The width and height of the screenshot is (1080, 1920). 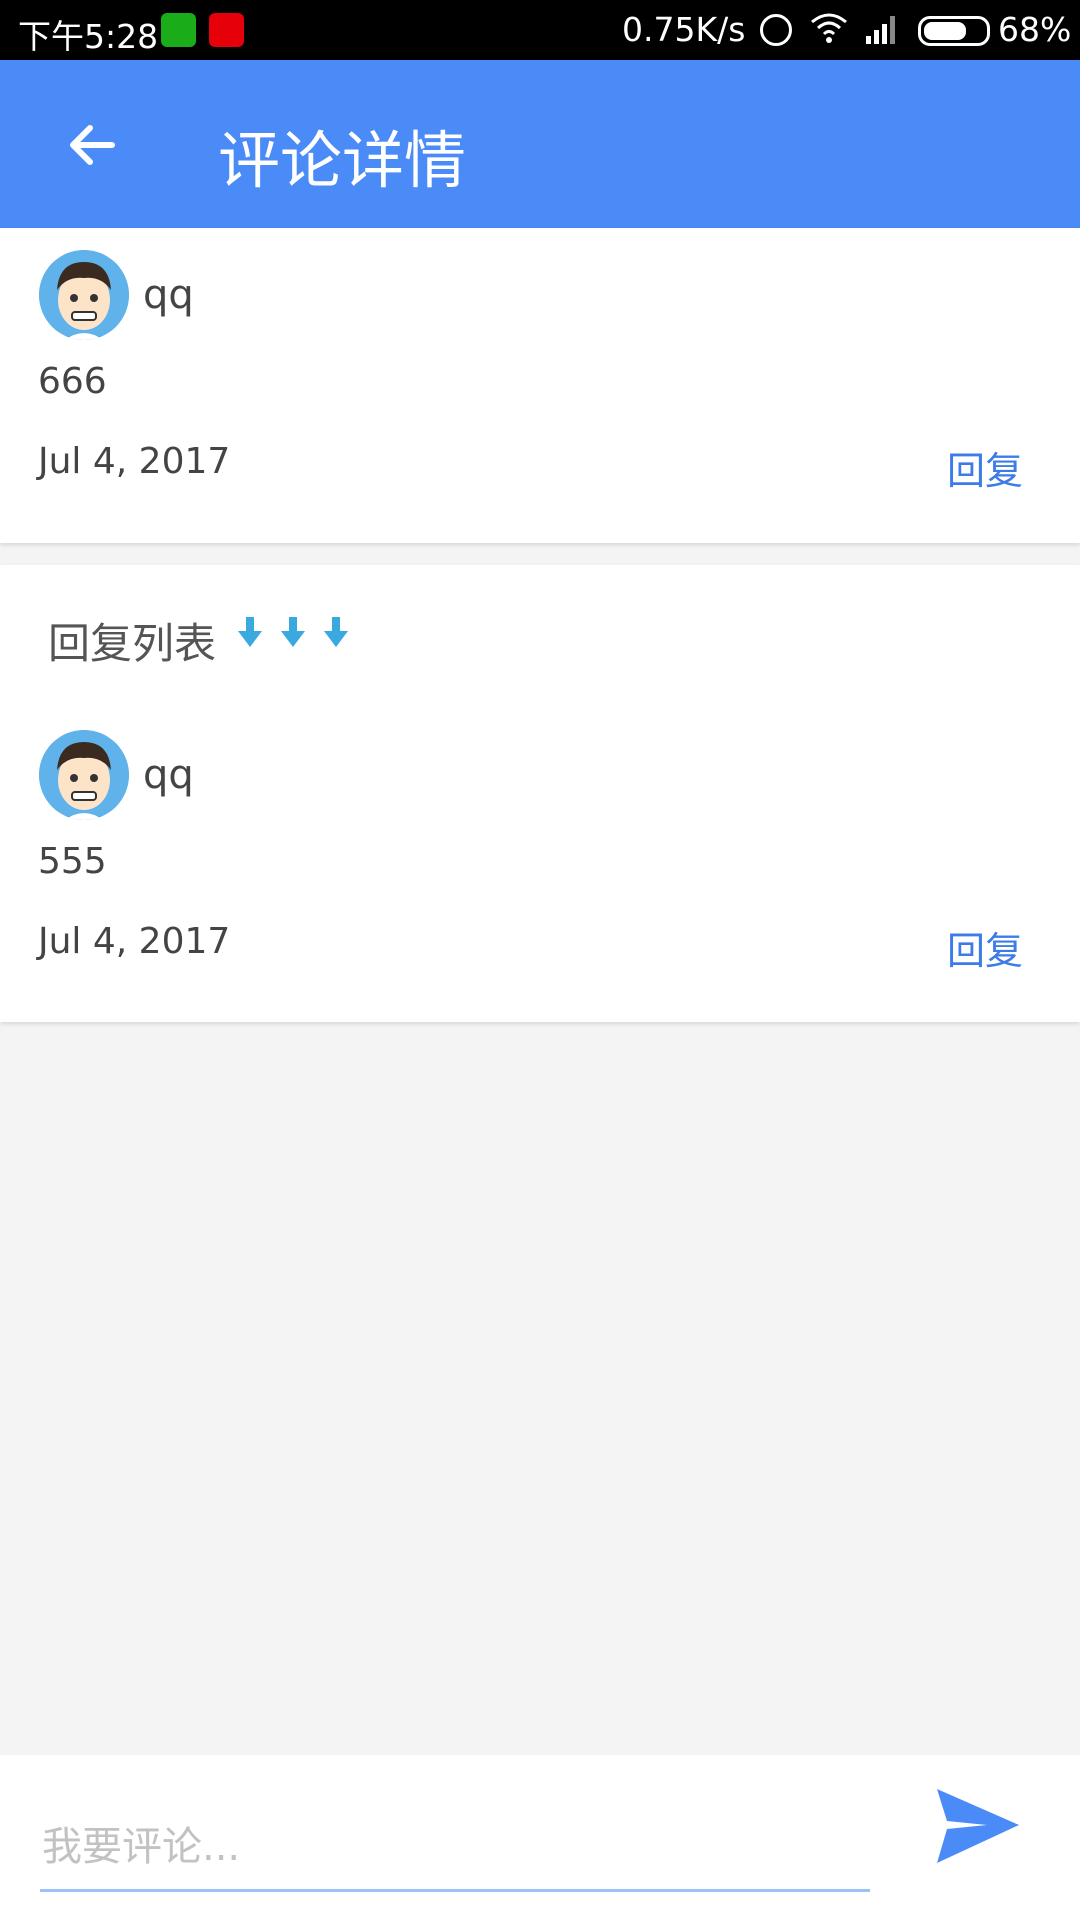 I want to click on wifi-icon, so click(x=829, y=28).